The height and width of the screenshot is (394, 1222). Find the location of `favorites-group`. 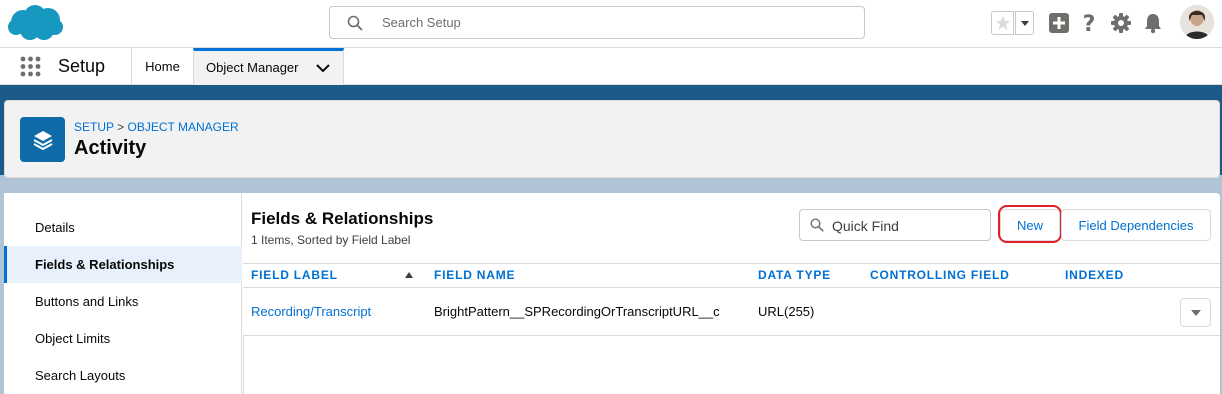

favorites-group is located at coordinates (1012, 23).